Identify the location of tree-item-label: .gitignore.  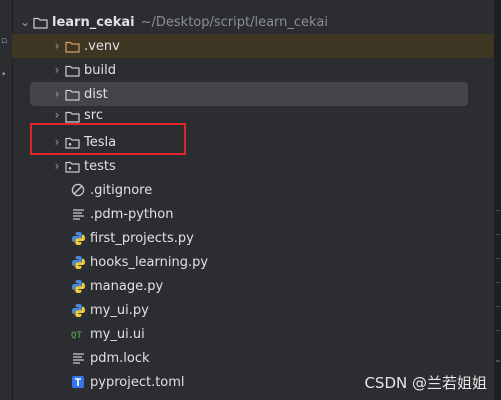
(121, 190).